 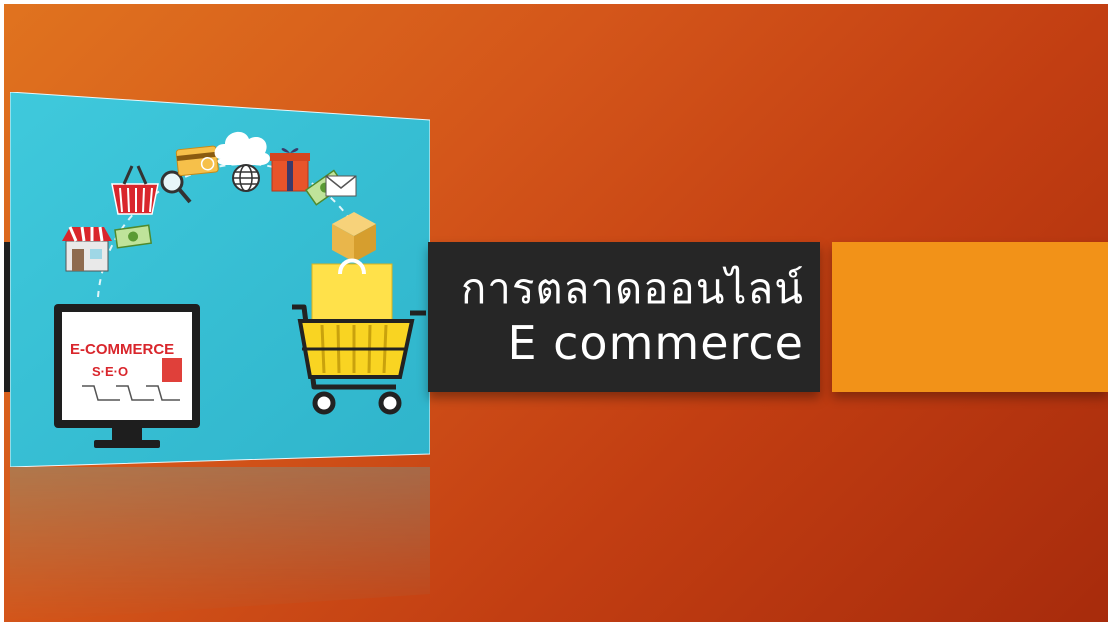 I want to click on globe-icon, so click(x=246, y=178).